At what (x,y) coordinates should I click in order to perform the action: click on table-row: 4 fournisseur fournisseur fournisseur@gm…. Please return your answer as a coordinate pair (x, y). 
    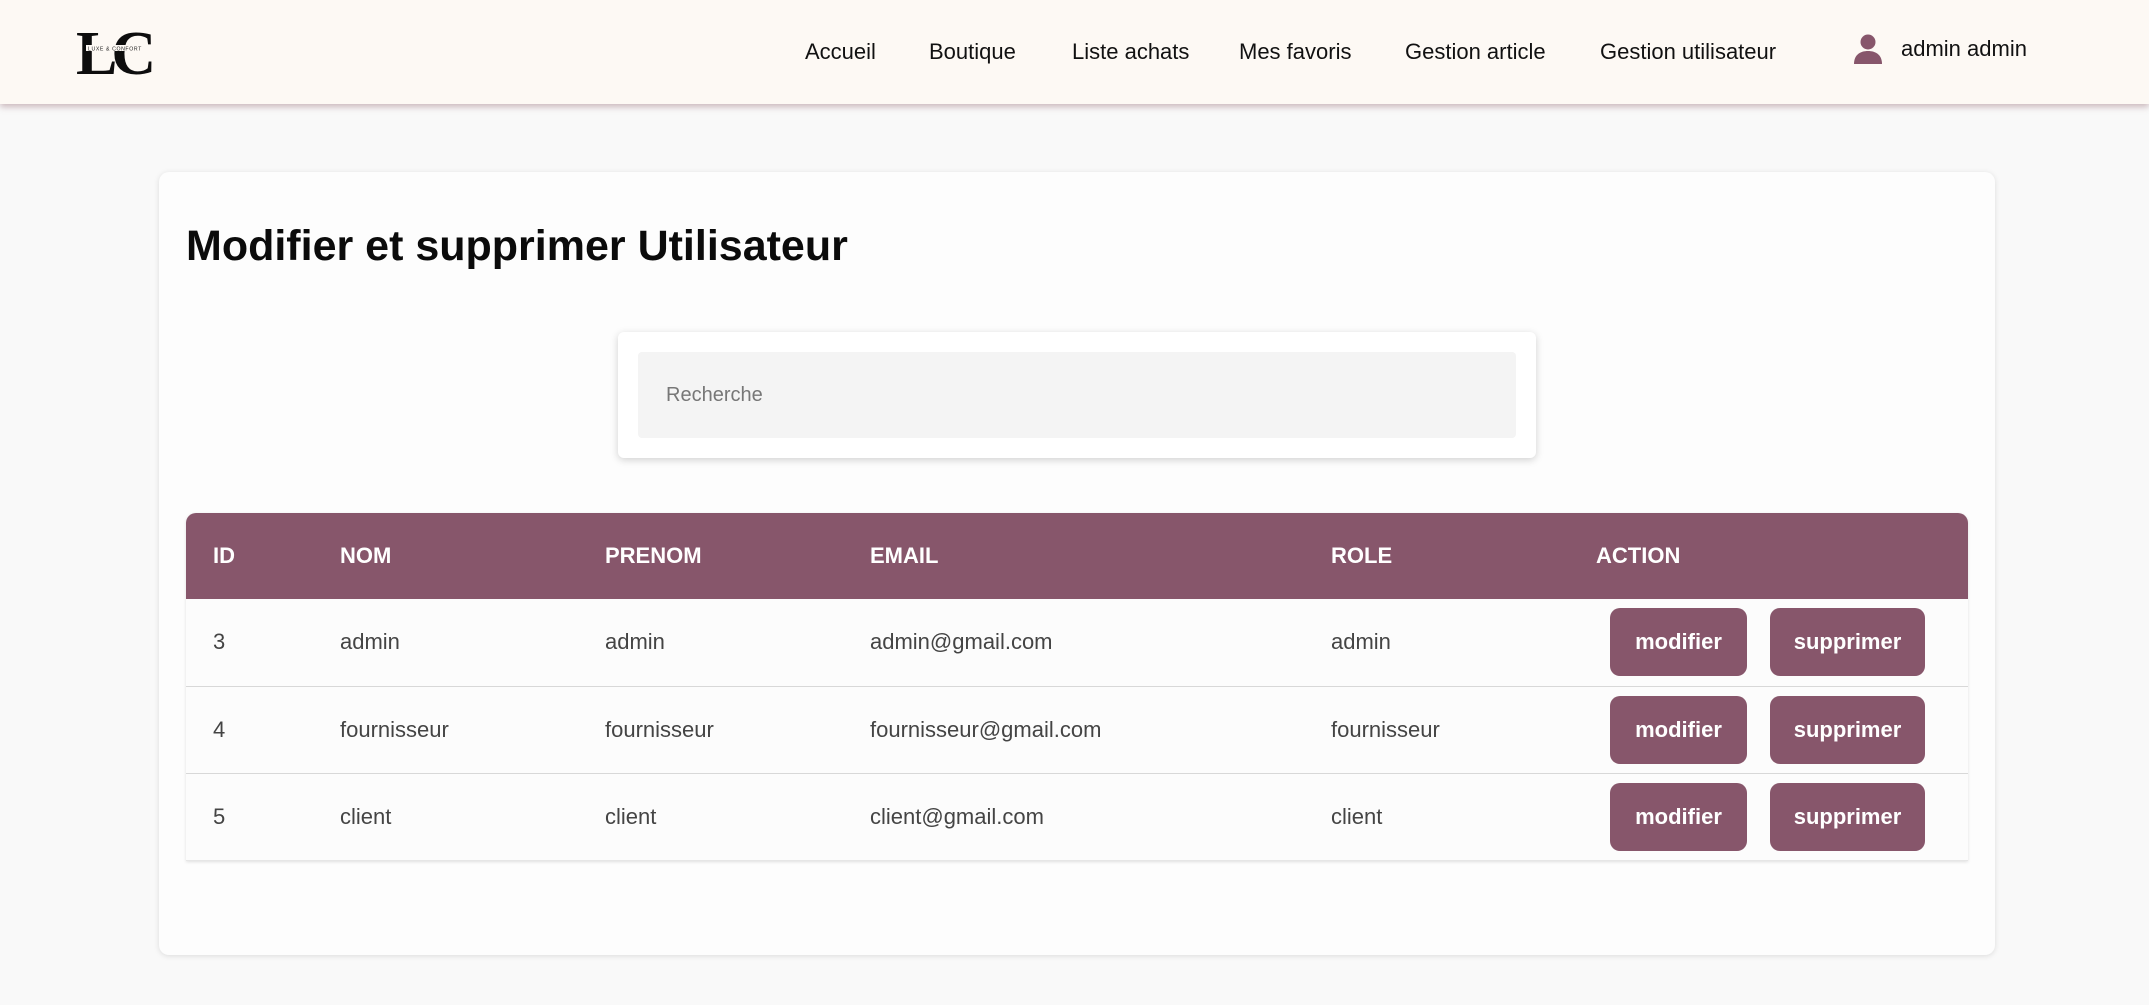
    Looking at the image, I should click on (1077, 729).